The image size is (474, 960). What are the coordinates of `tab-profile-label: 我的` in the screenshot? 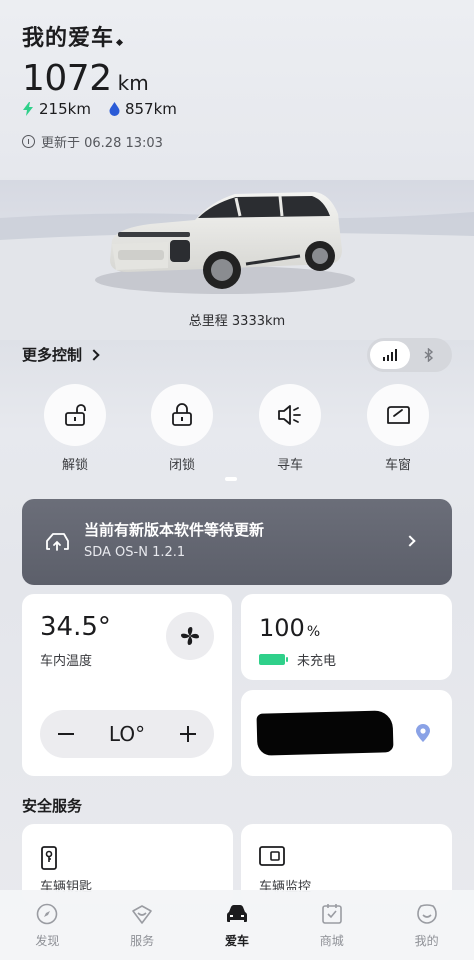 It's located at (426, 941).